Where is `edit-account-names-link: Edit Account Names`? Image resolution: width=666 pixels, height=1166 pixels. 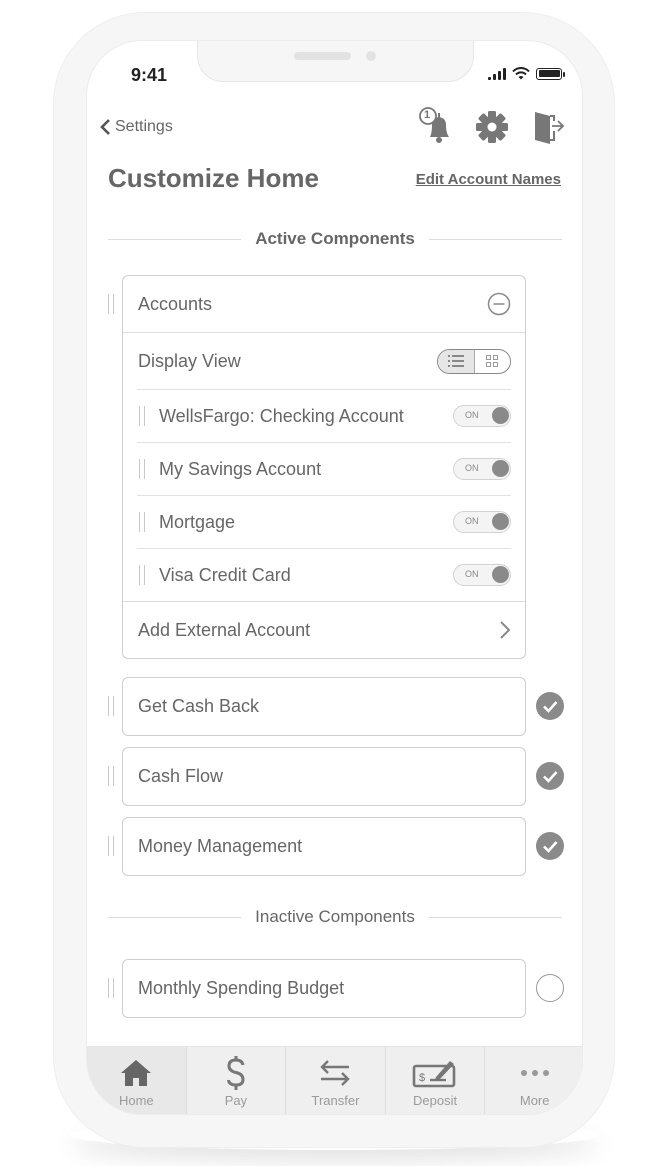
edit-account-names-link: Edit Account Names is located at coordinates (488, 179).